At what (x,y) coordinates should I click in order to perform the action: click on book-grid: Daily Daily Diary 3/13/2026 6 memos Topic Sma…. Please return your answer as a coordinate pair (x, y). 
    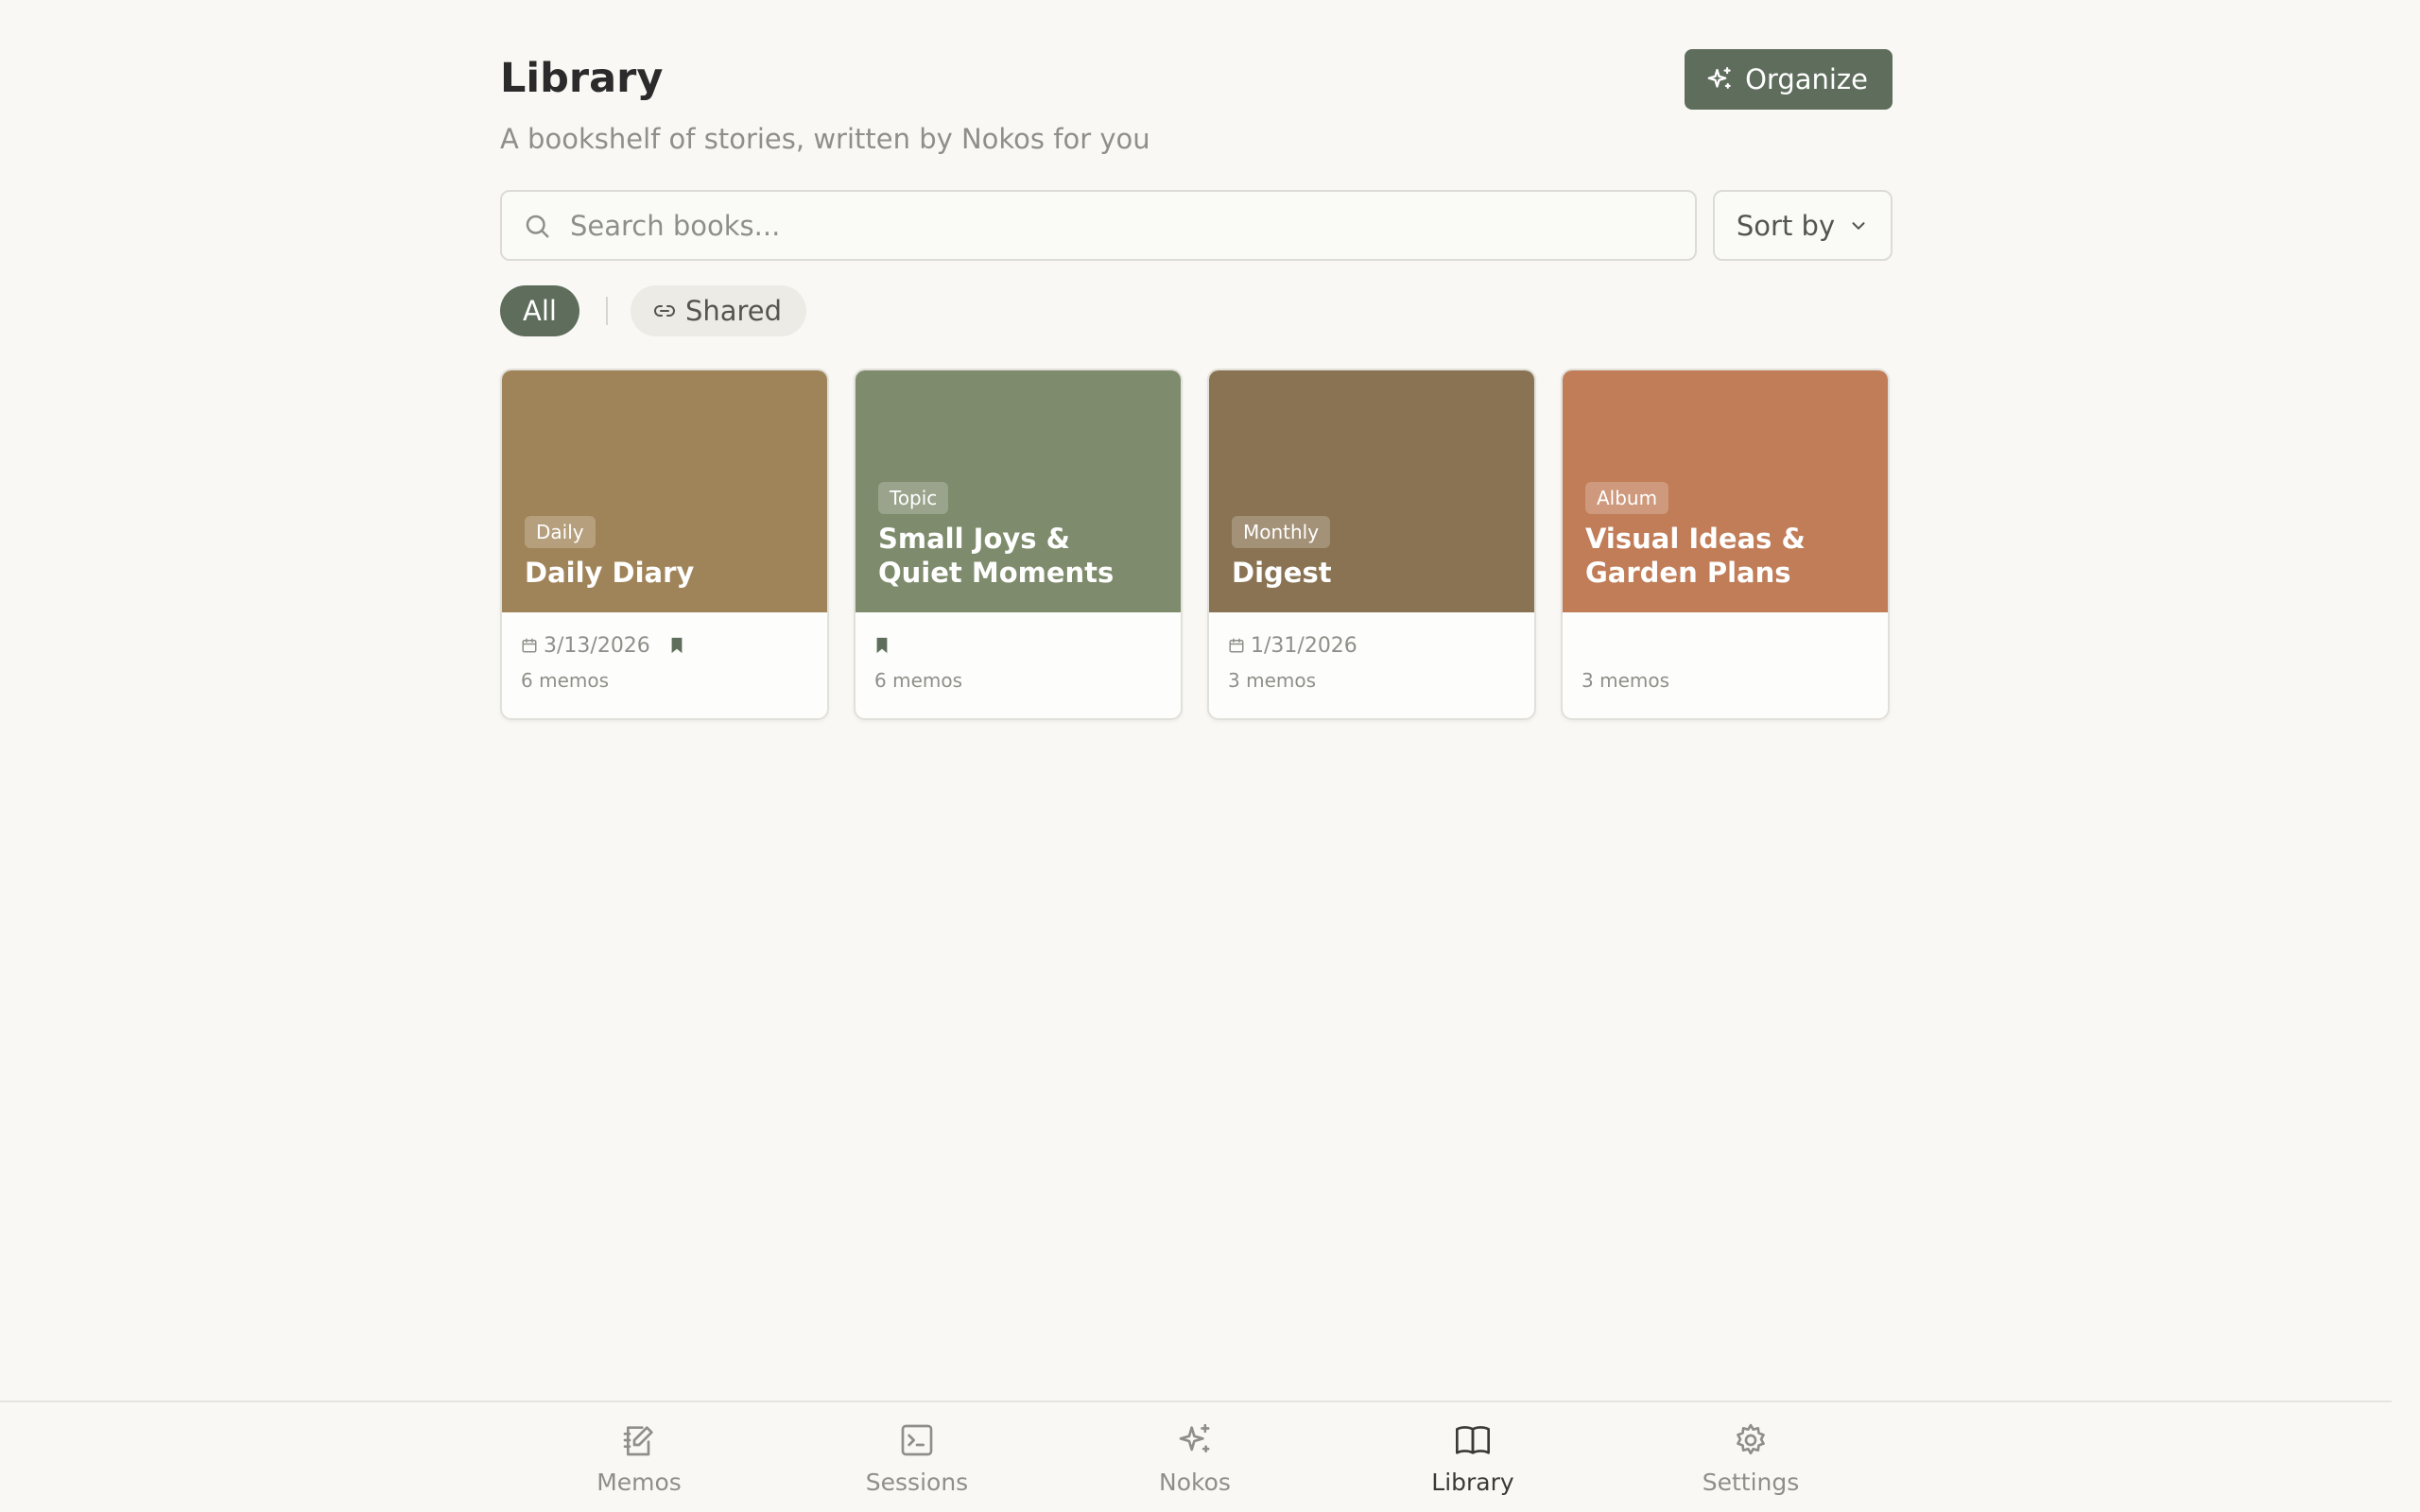
    Looking at the image, I should click on (1196, 544).